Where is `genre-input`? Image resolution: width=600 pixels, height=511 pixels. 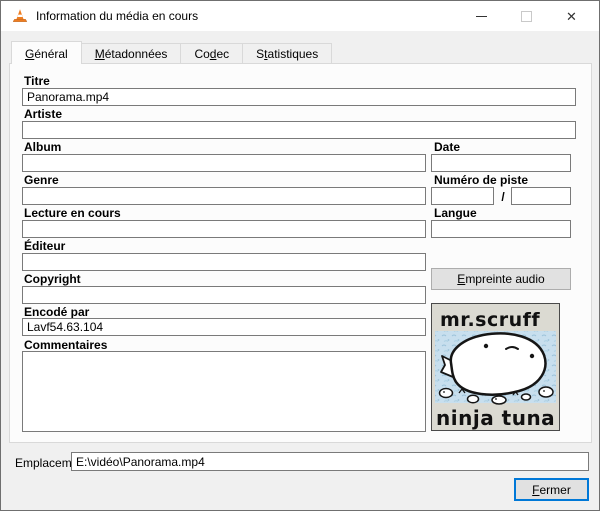 genre-input is located at coordinates (224, 196).